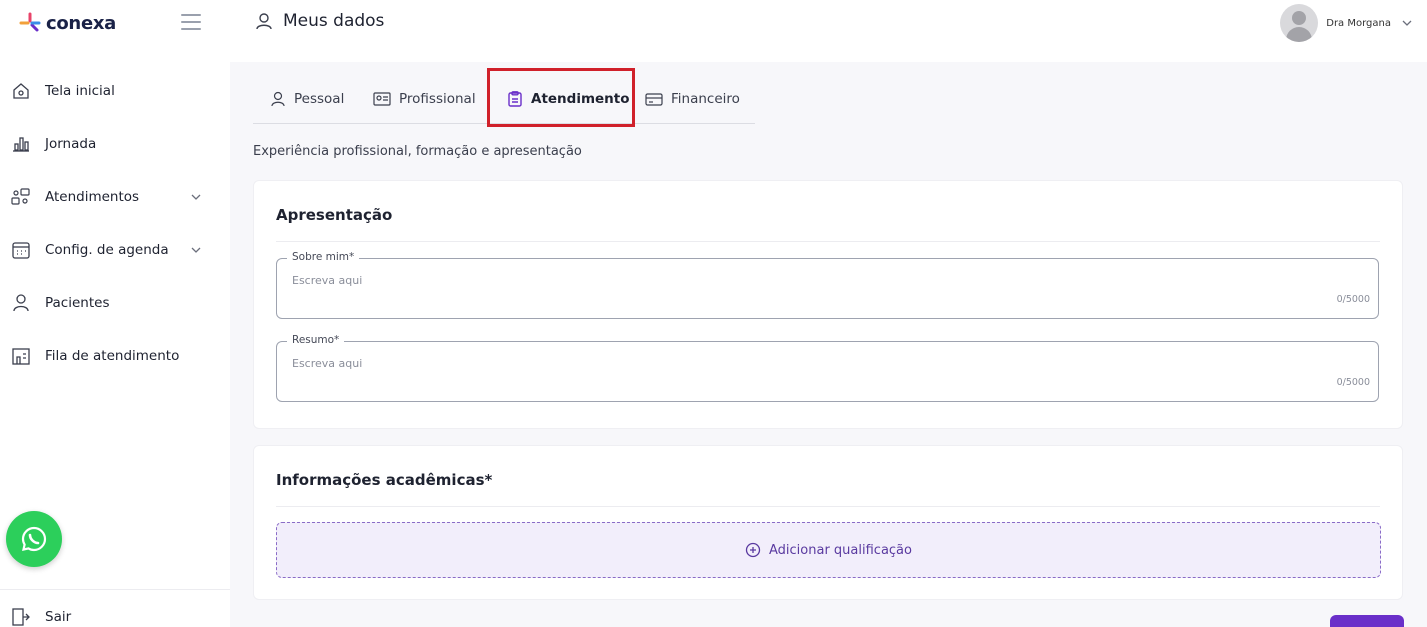 The height and width of the screenshot is (627, 1427). I want to click on sidebar-item-sair: Sair, so click(115, 615).